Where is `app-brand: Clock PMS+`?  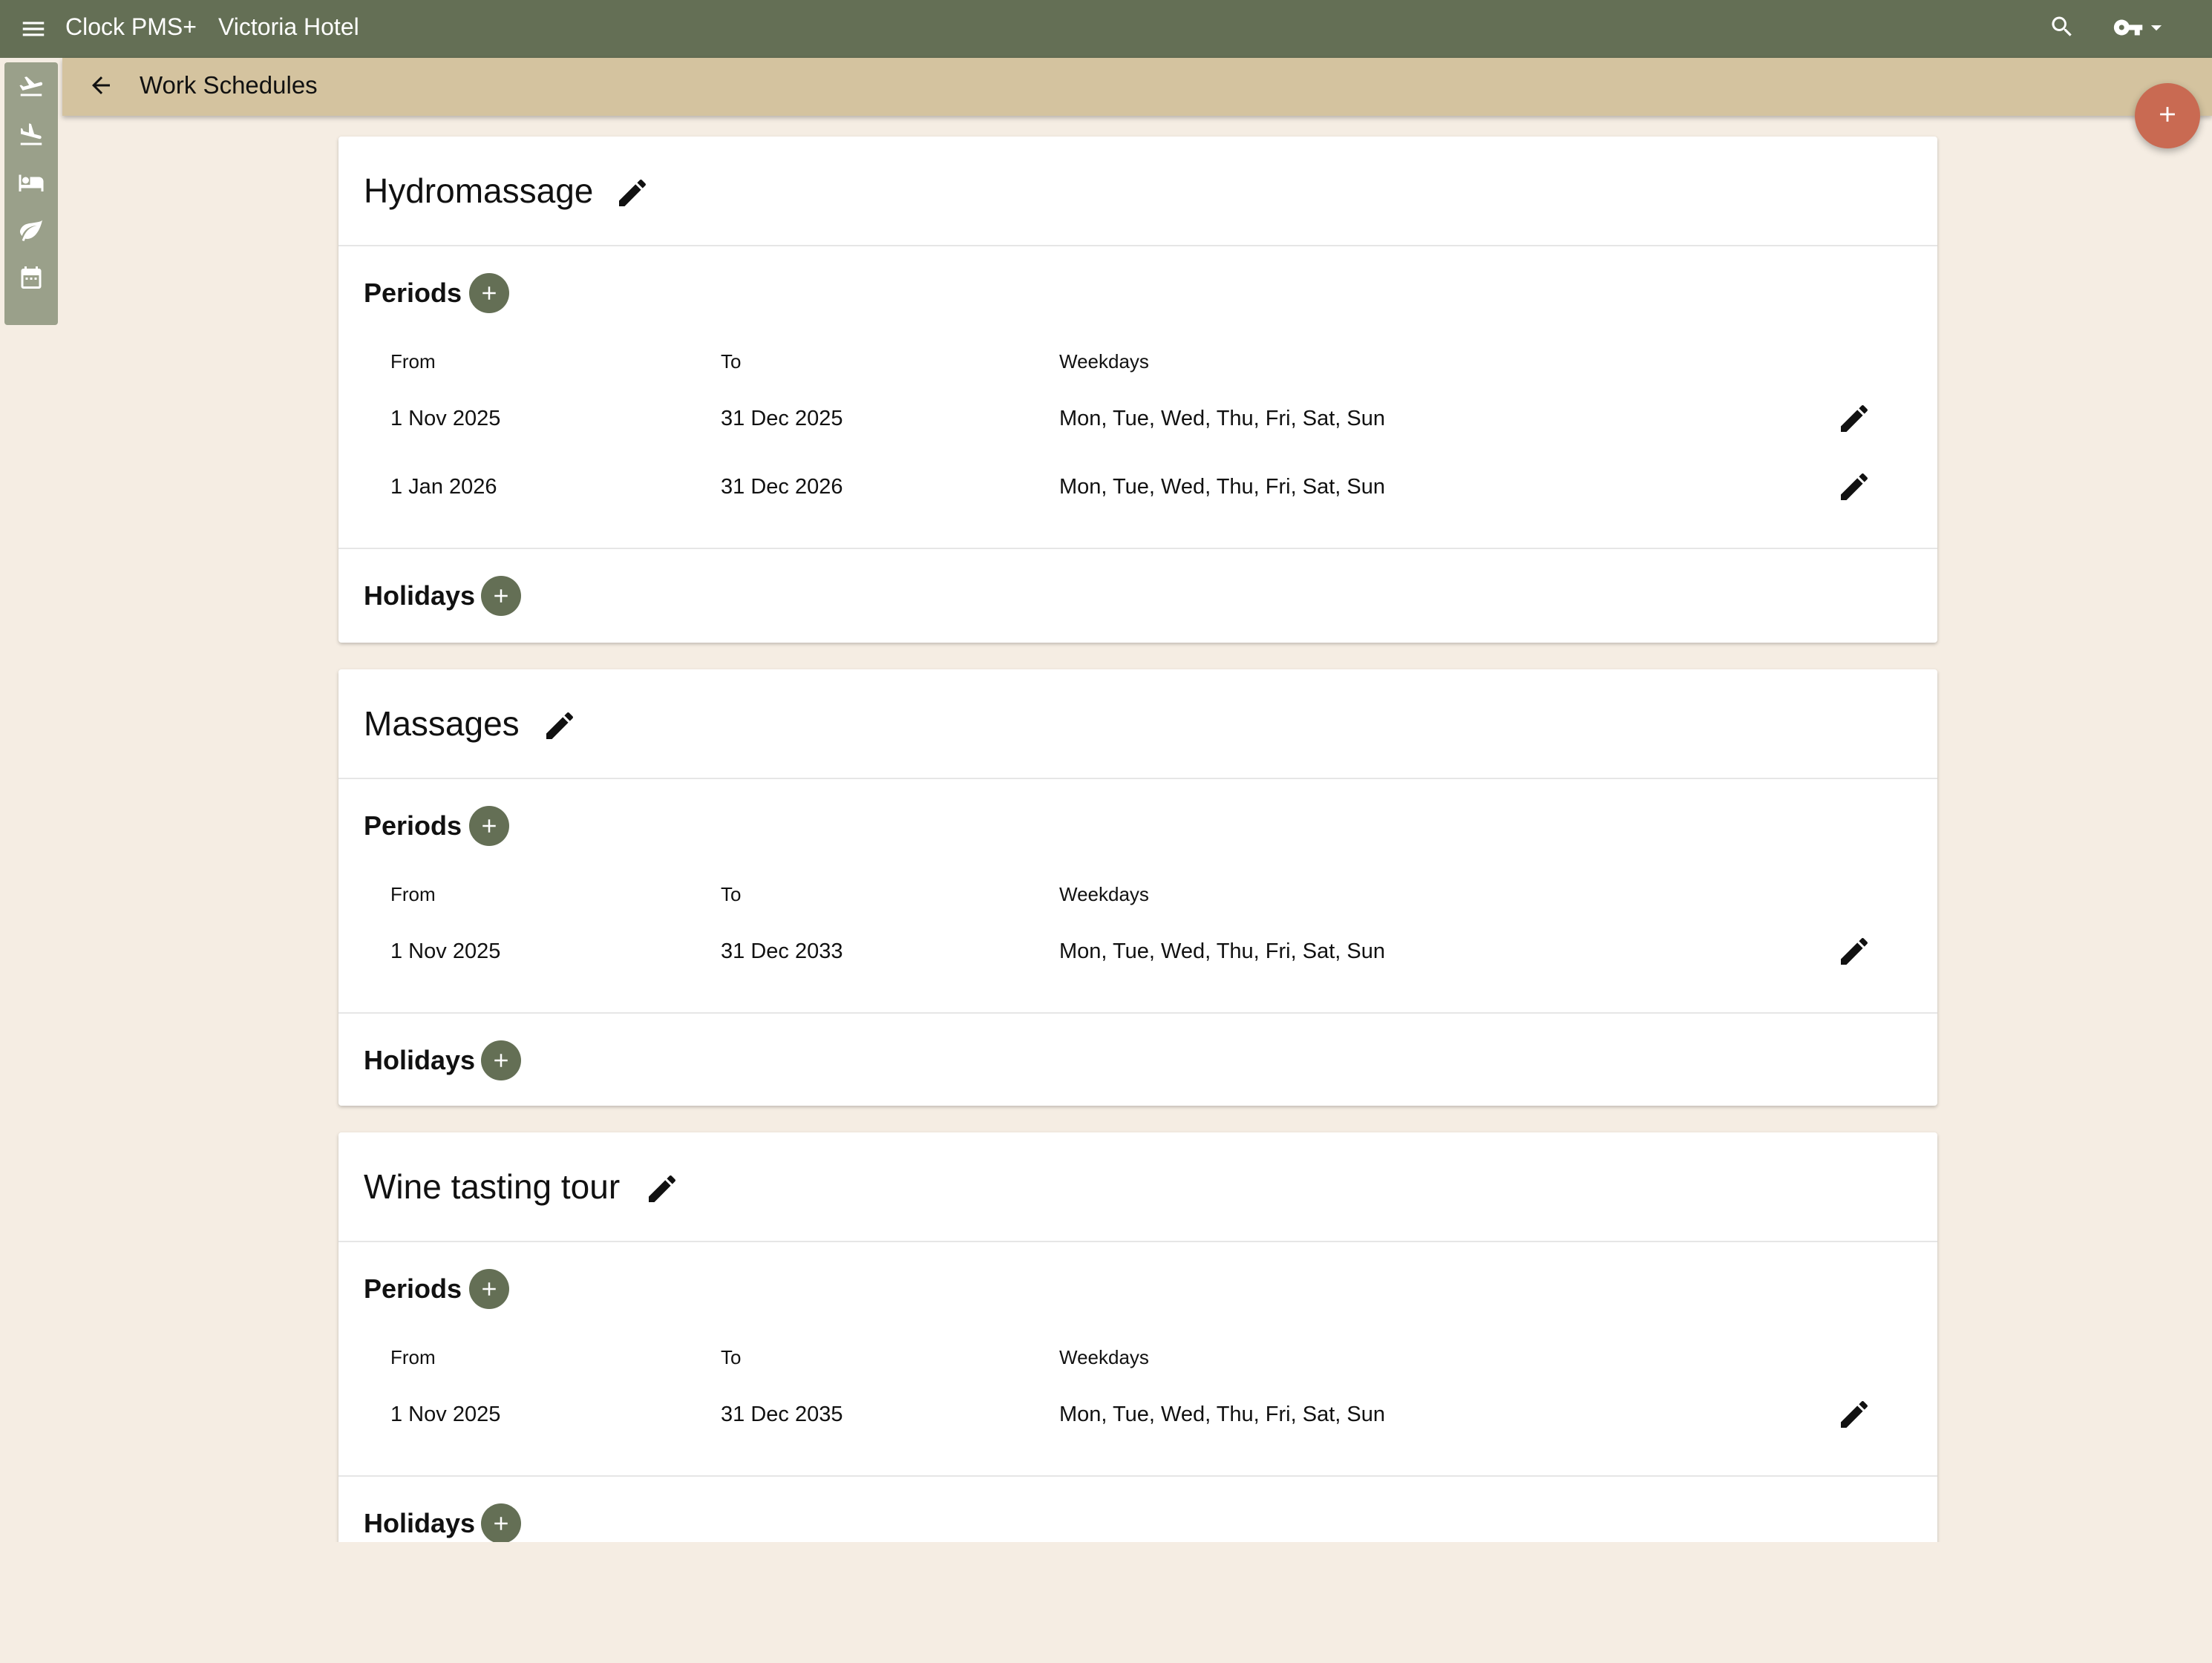
app-brand: Clock PMS+ is located at coordinates (131, 26).